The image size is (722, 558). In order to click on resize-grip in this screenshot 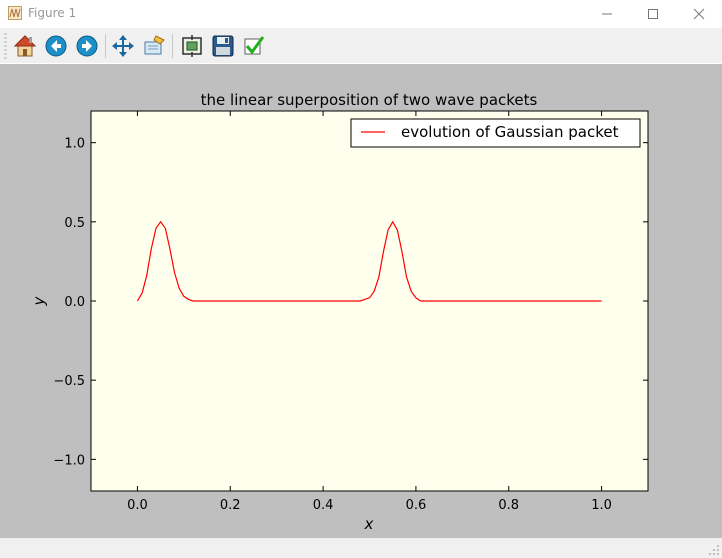, I will do `click(714, 550)`.